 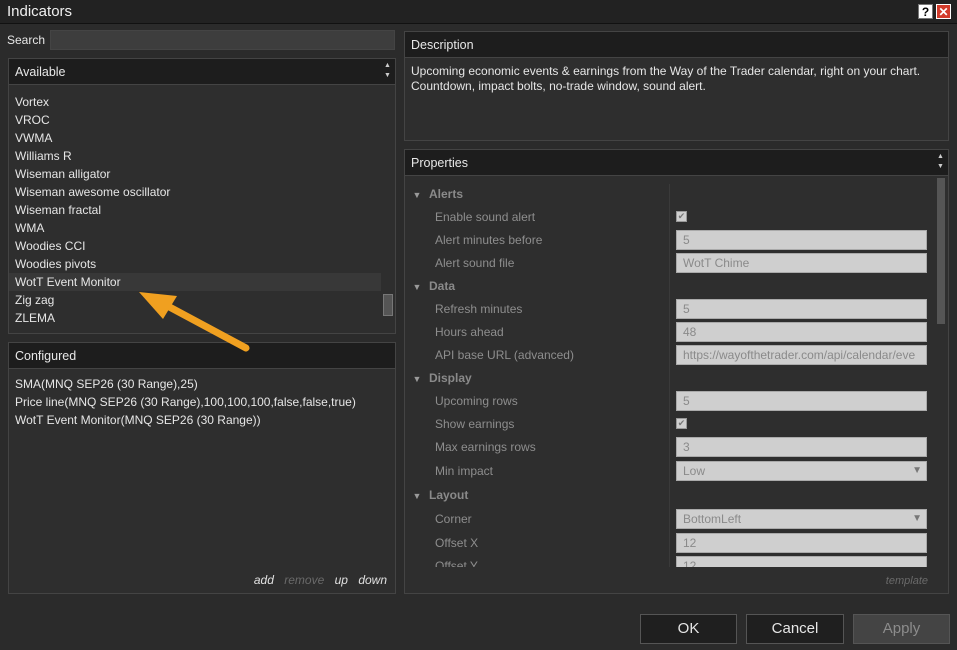 What do you see at coordinates (925, 11) in the screenshot?
I see `help-button: ?` at bounding box center [925, 11].